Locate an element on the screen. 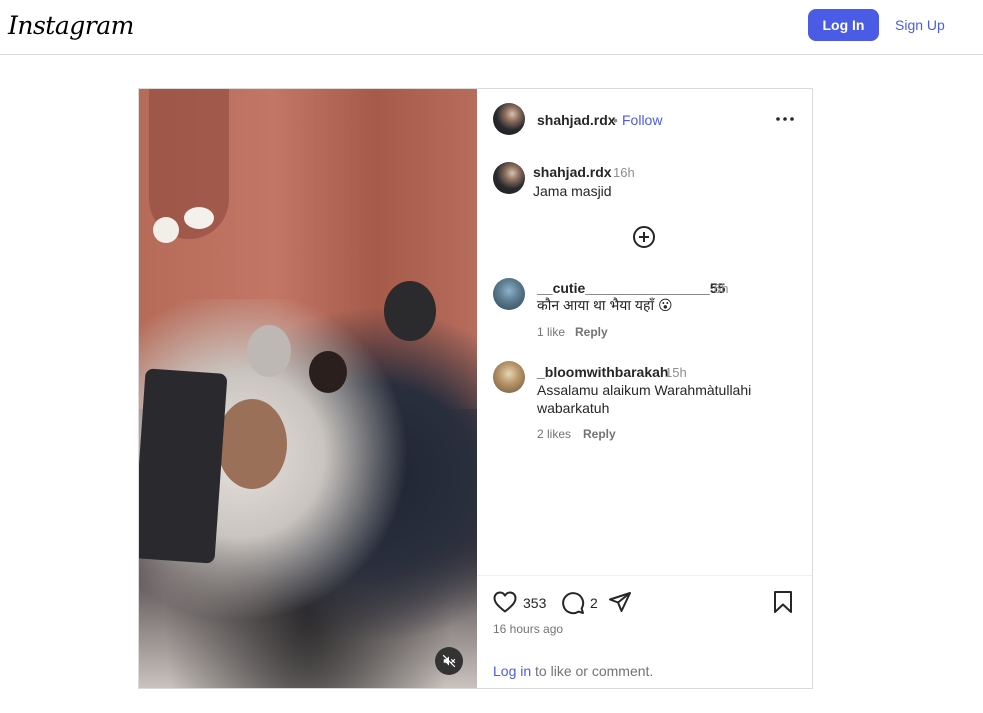 Image resolution: width=983 pixels, height=713 pixels. comment-bubble-icon is located at coordinates (573, 603).